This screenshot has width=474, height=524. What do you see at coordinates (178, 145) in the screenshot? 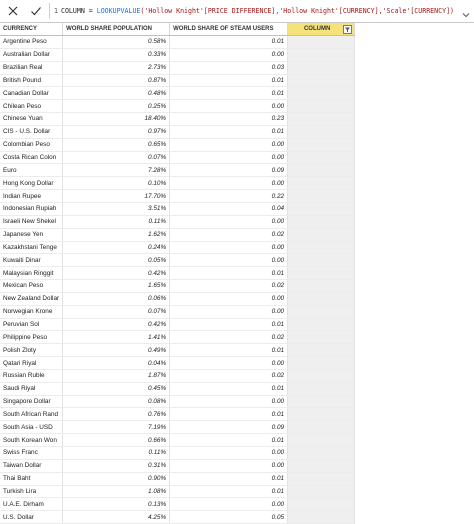
I see `table-row: Colombian Peso 0.65% 0.00` at bounding box center [178, 145].